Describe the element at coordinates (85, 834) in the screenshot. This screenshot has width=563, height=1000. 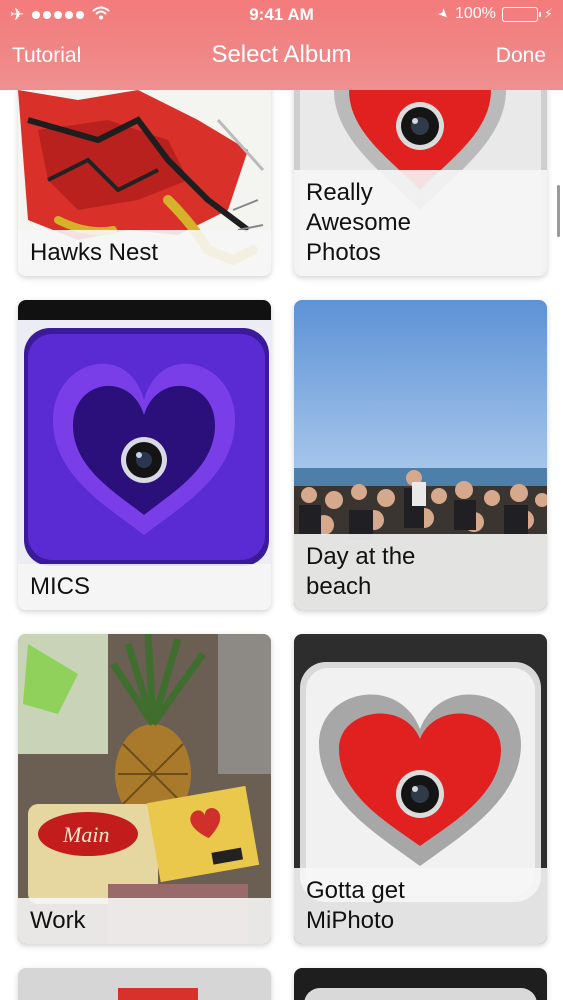
I see `svg-text: Main` at that location.